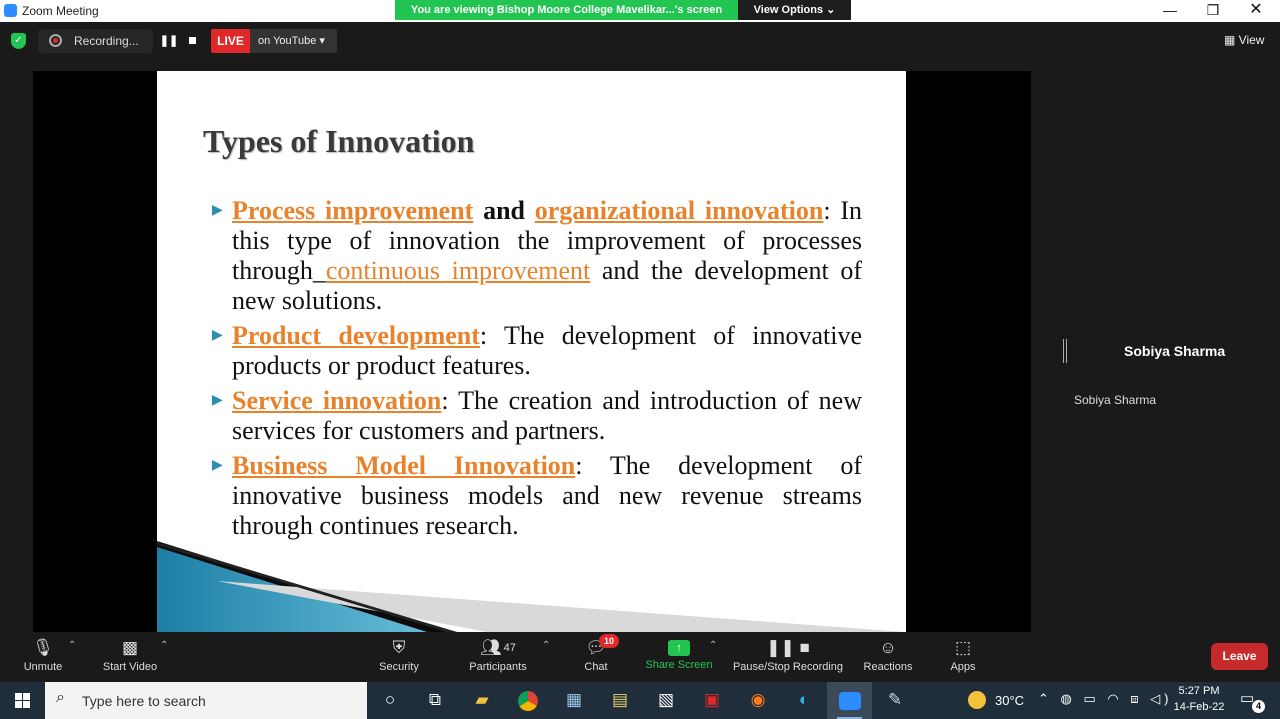 Image resolution: width=1280 pixels, height=719 pixels. What do you see at coordinates (1065, 351) in the screenshot?
I see `participant-tile-divider` at bounding box center [1065, 351].